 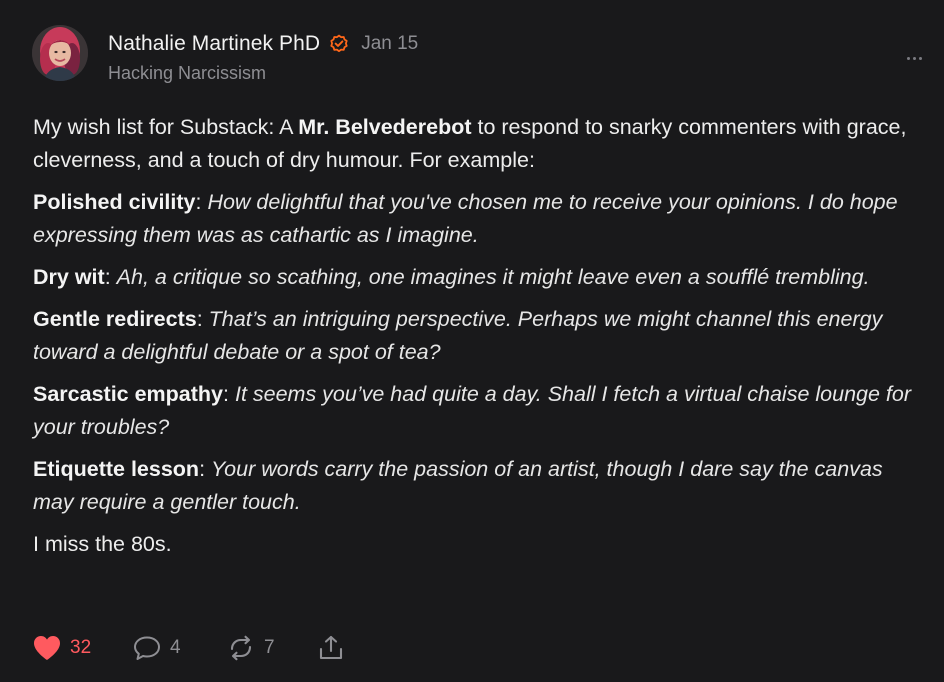 I want to click on post-date: Jan 15, so click(x=389, y=44).